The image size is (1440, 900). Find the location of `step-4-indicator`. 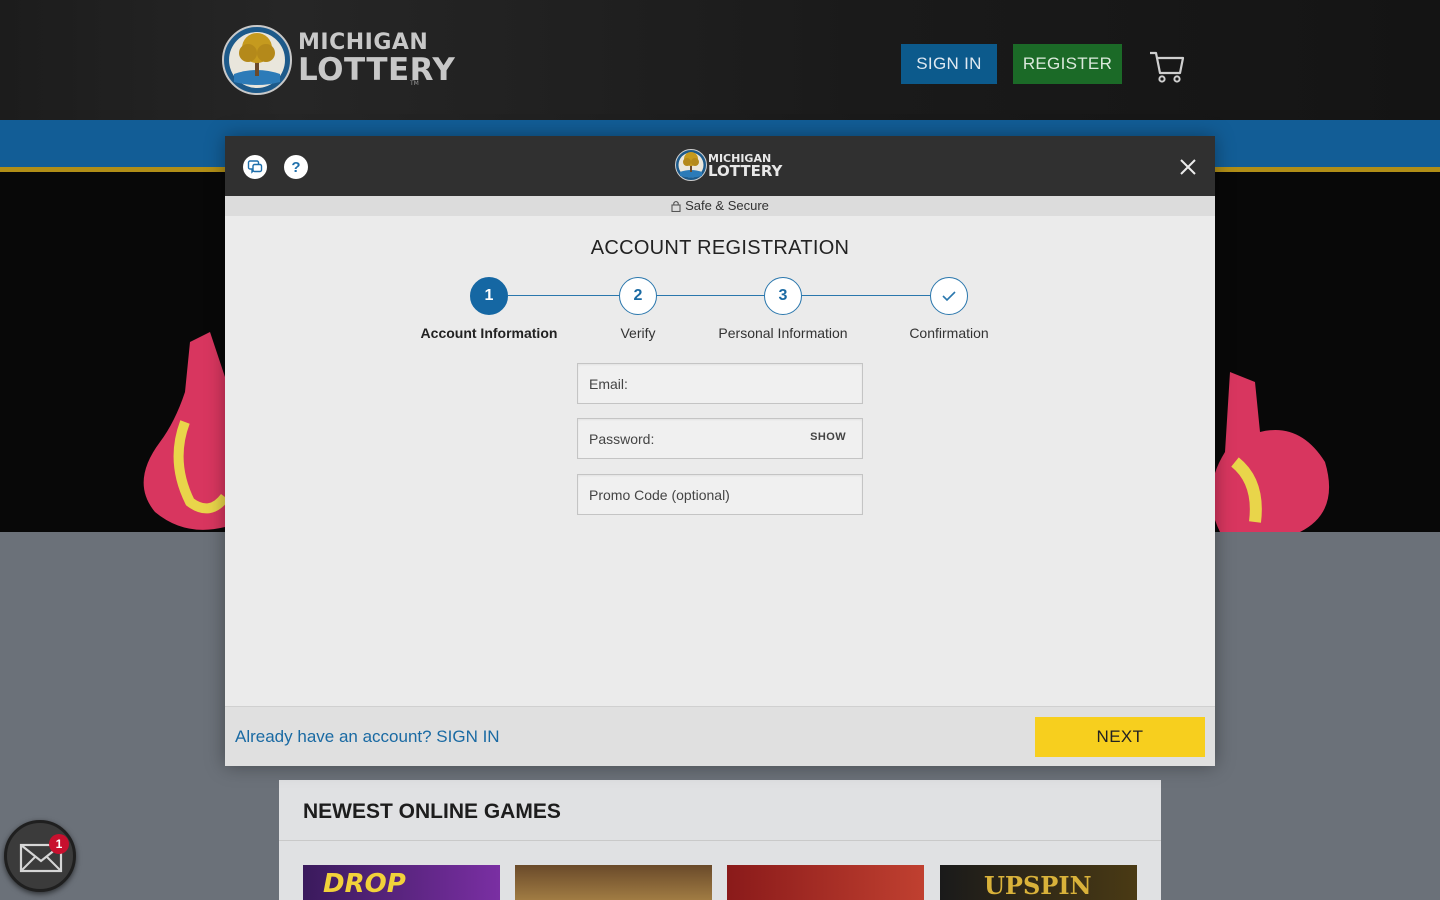

step-4-indicator is located at coordinates (949, 296).